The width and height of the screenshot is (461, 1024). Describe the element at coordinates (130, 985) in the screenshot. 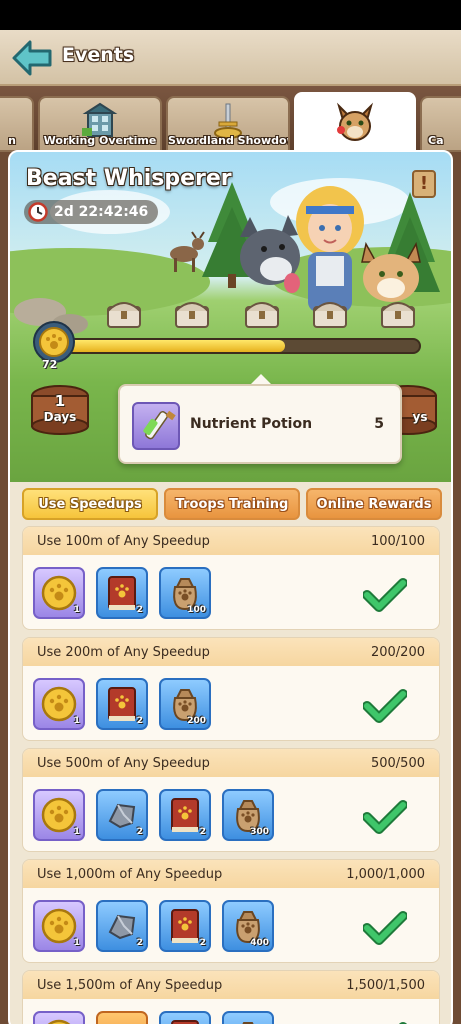

I see `task-title: Use 1,500m of Any Speedup` at that location.